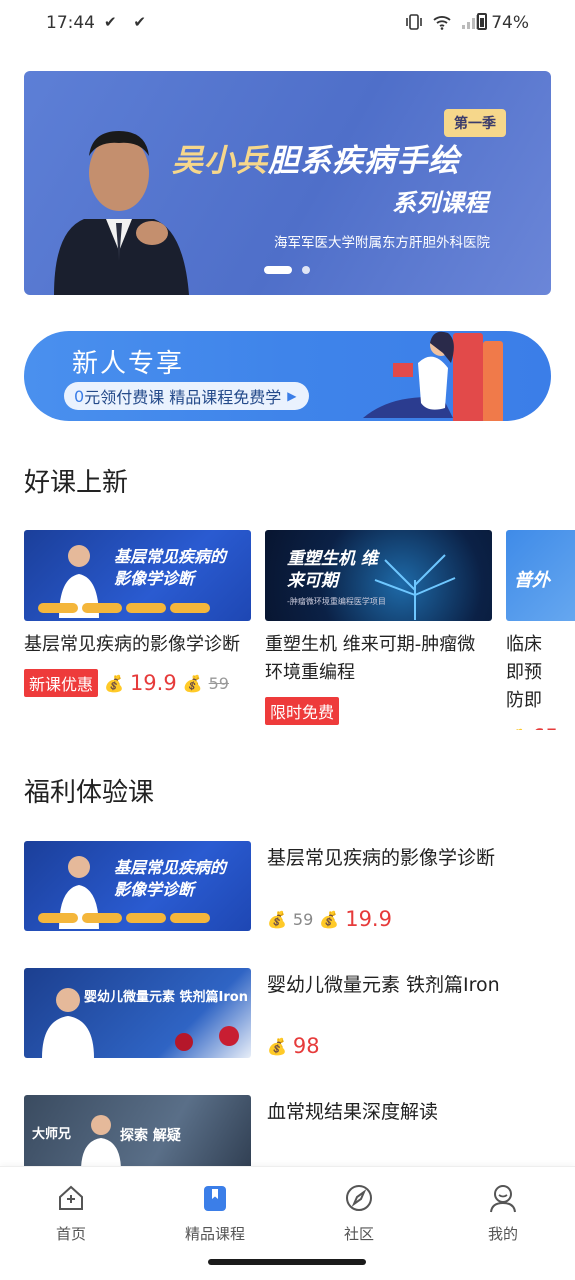  I want to click on status-bar: 17:44 ✔ ✔ 74%, so click(287, 24).